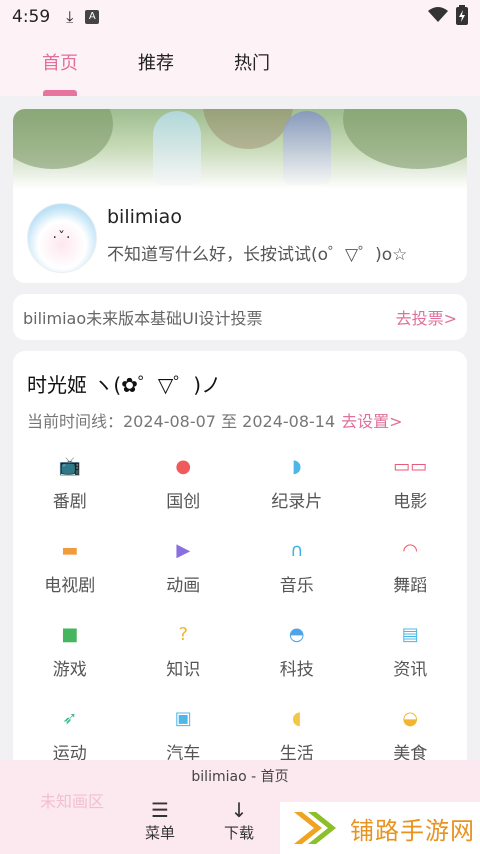 The image size is (480, 854). I want to click on category-item: ? 知识, so click(184, 650).